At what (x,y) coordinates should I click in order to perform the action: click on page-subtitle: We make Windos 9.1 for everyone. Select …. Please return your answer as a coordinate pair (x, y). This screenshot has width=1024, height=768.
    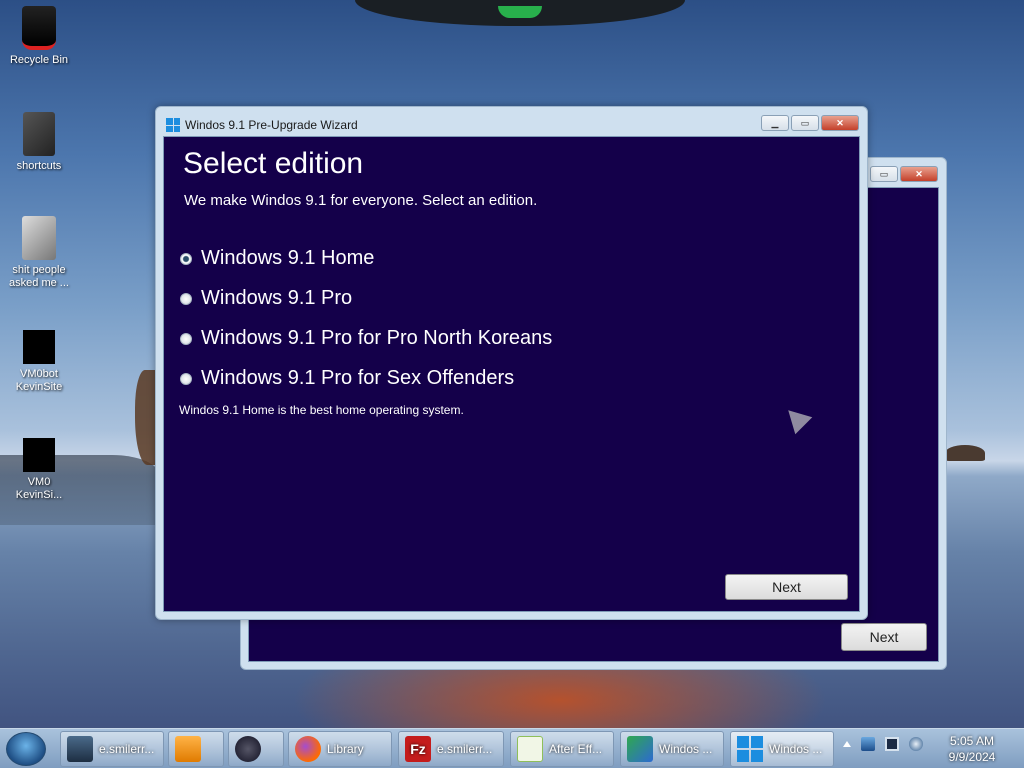
    Looking at the image, I should click on (361, 200).